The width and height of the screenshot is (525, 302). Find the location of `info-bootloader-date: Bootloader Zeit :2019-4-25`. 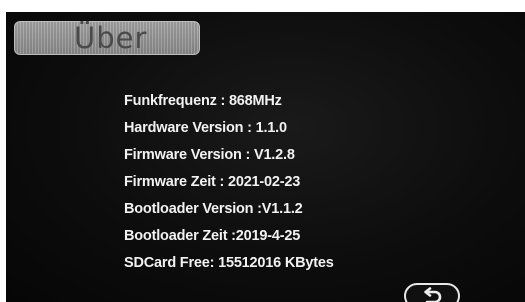

info-bootloader-date: Bootloader Zeit :2019-4-25 is located at coordinates (212, 236).